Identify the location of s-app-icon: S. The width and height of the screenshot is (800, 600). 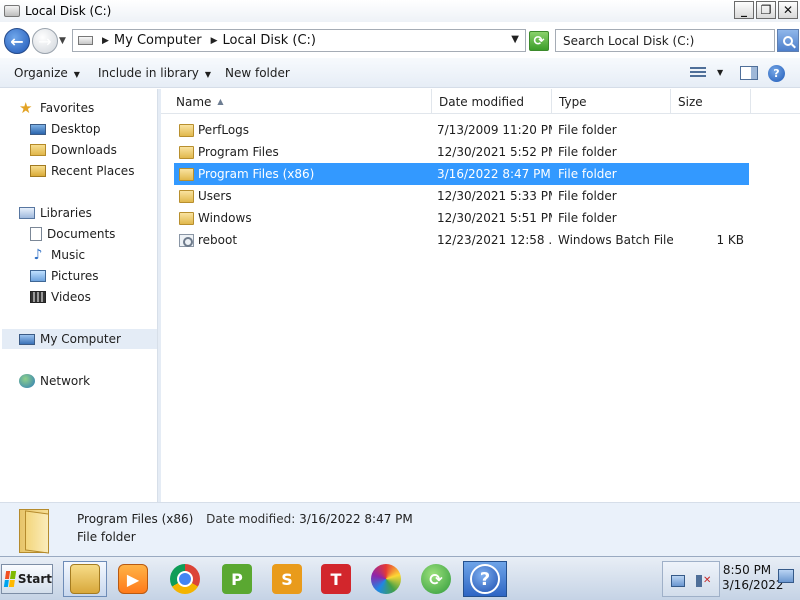
(287, 579).